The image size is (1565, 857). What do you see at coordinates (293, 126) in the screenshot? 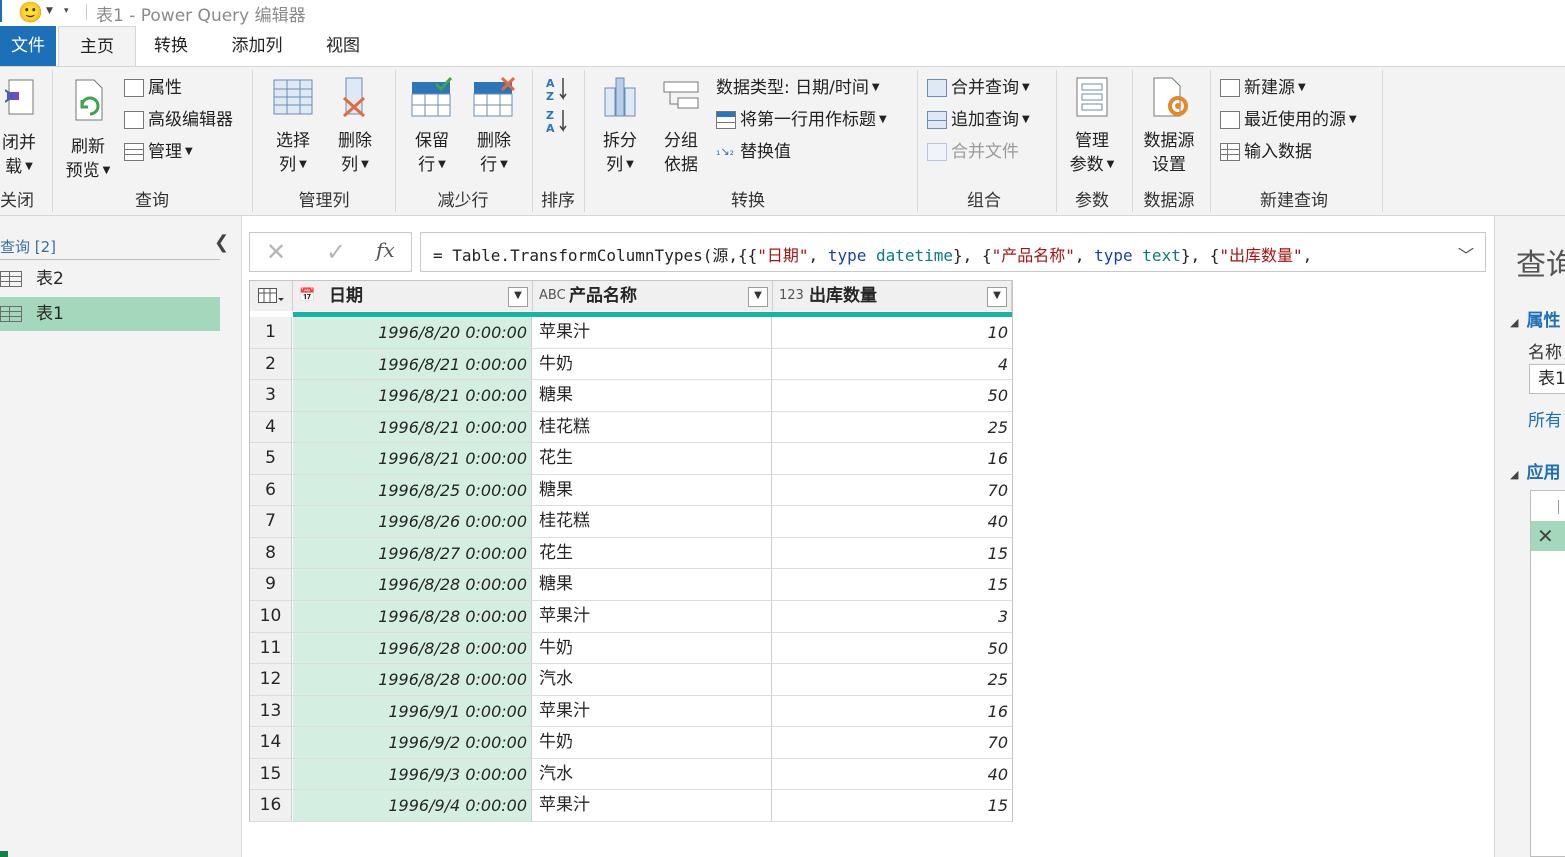
I see `choose-columns-button: 选择 列 ▼` at bounding box center [293, 126].